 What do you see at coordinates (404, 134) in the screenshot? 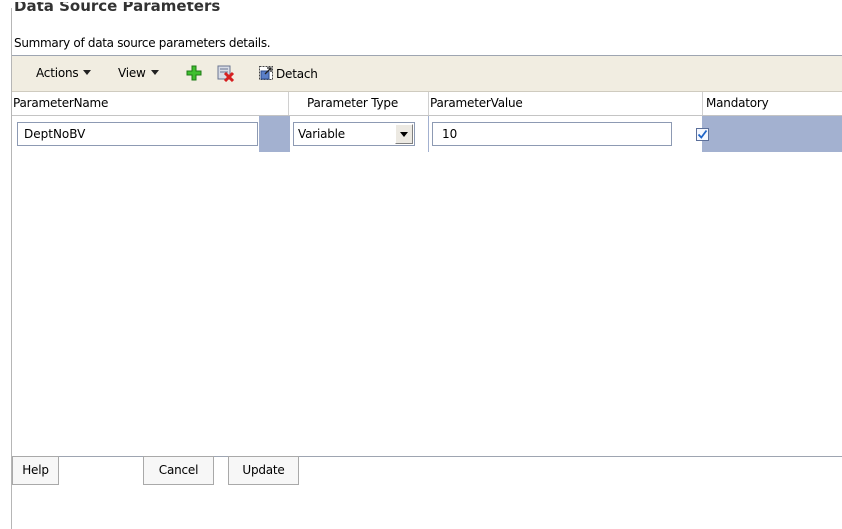
I see `dropdown-arrow-icon` at bounding box center [404, 134].